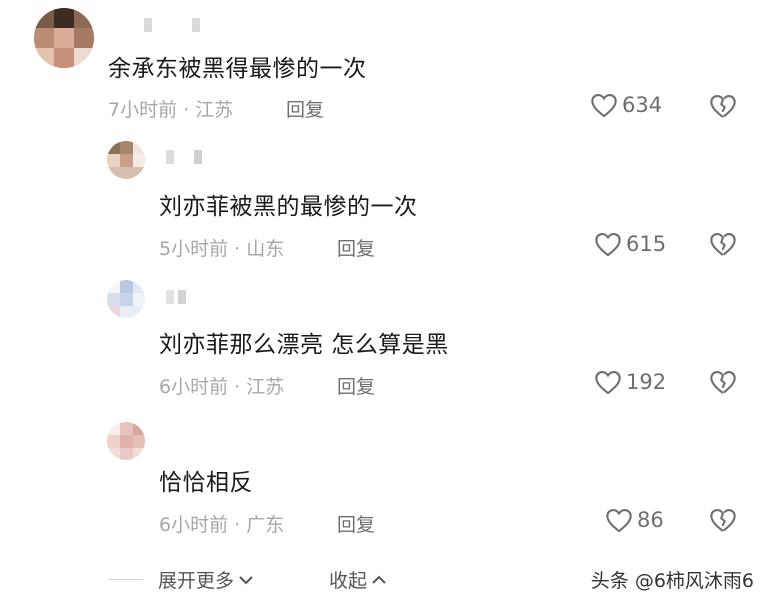  Describe the element at coordinates (348, 581) in the screenshot. I see `collapse-label: 收起` at that location.